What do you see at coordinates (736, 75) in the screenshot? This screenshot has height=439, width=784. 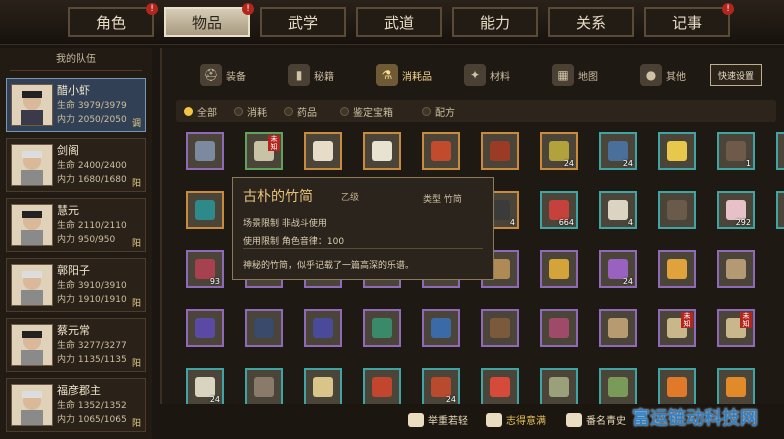 I see `quick-settings-button: 快速设置` at bounding box center [736, 75].